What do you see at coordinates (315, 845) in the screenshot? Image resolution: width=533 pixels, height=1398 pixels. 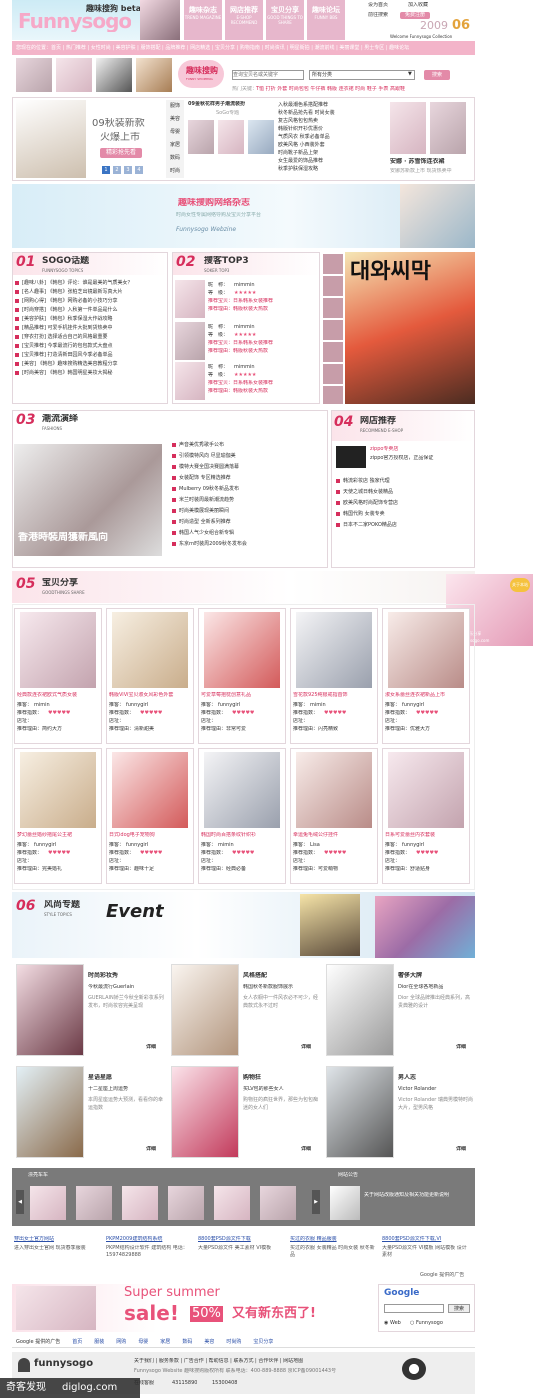 I see `share-card-user: Lisa` at bounding box center [315, 845].